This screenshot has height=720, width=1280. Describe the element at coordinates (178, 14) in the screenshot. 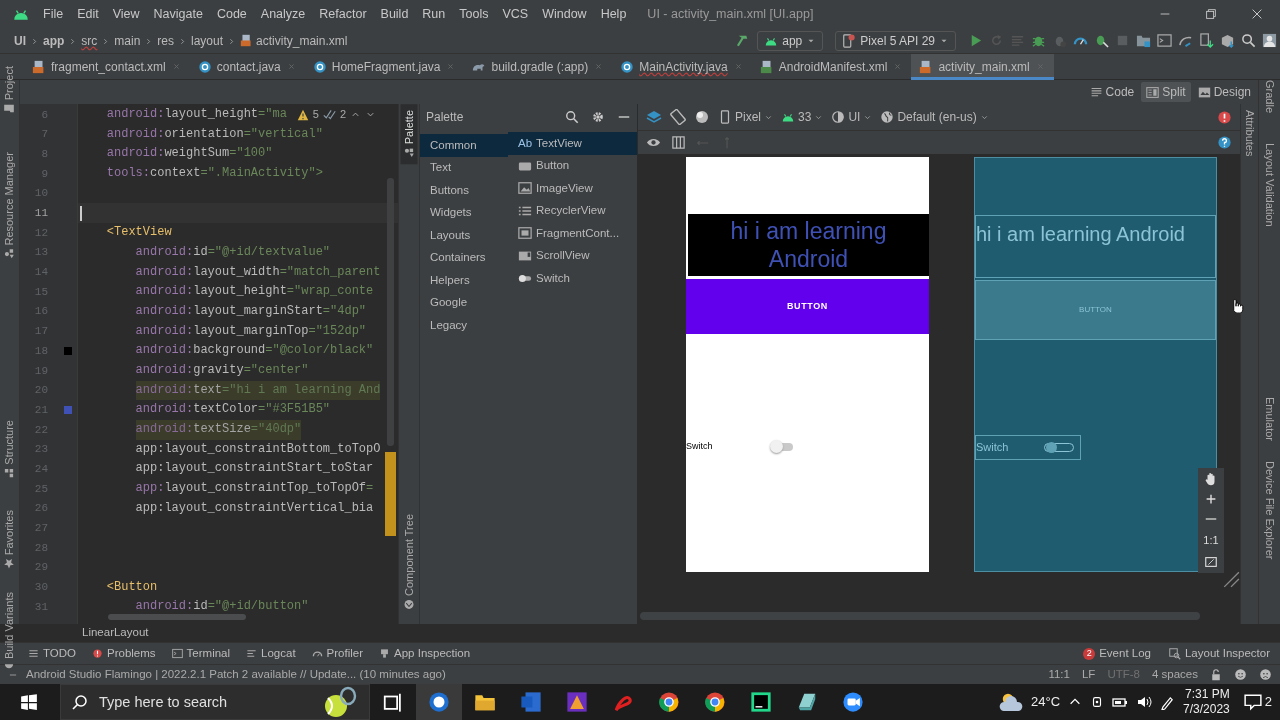

I see `menu-item: Navigate` at that location.